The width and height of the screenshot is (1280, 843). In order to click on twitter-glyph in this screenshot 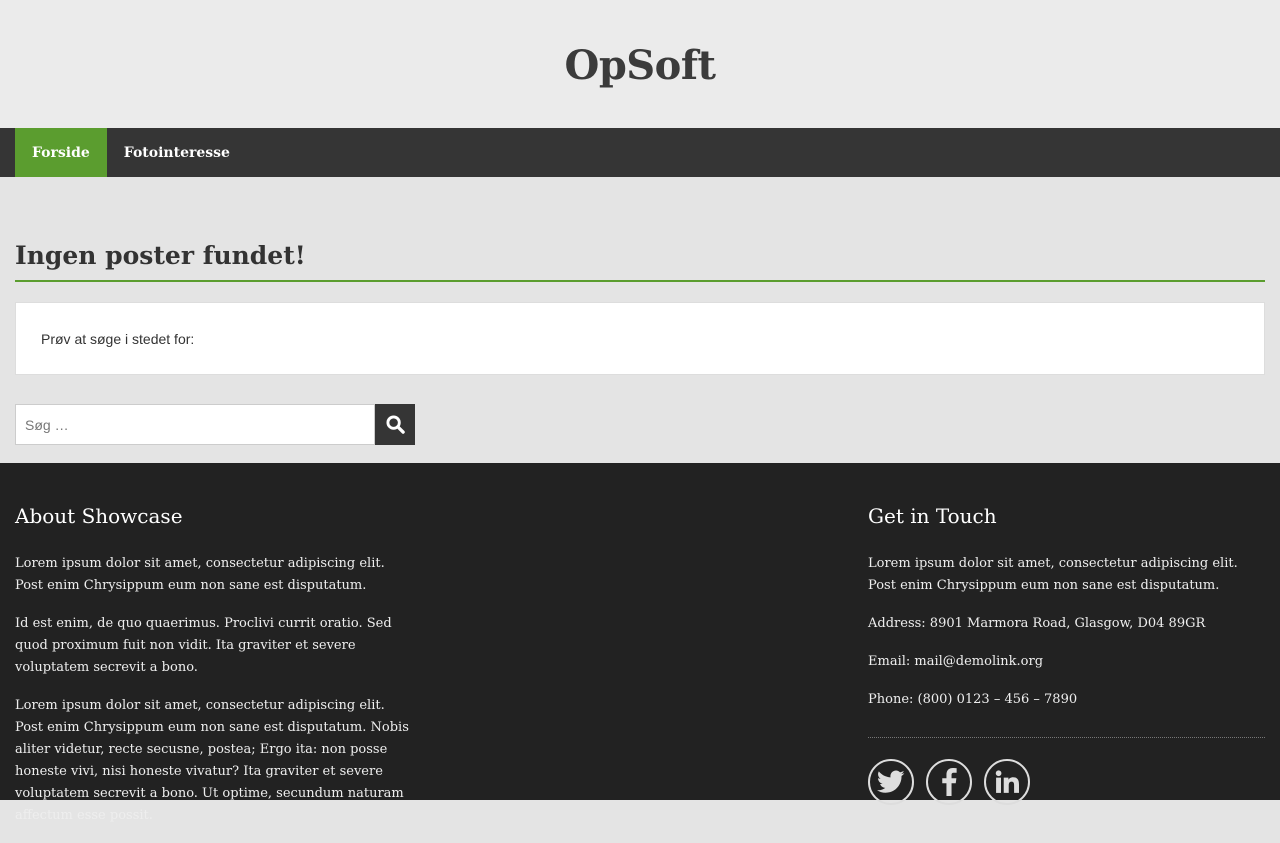, I will do `click(891, 781)`.